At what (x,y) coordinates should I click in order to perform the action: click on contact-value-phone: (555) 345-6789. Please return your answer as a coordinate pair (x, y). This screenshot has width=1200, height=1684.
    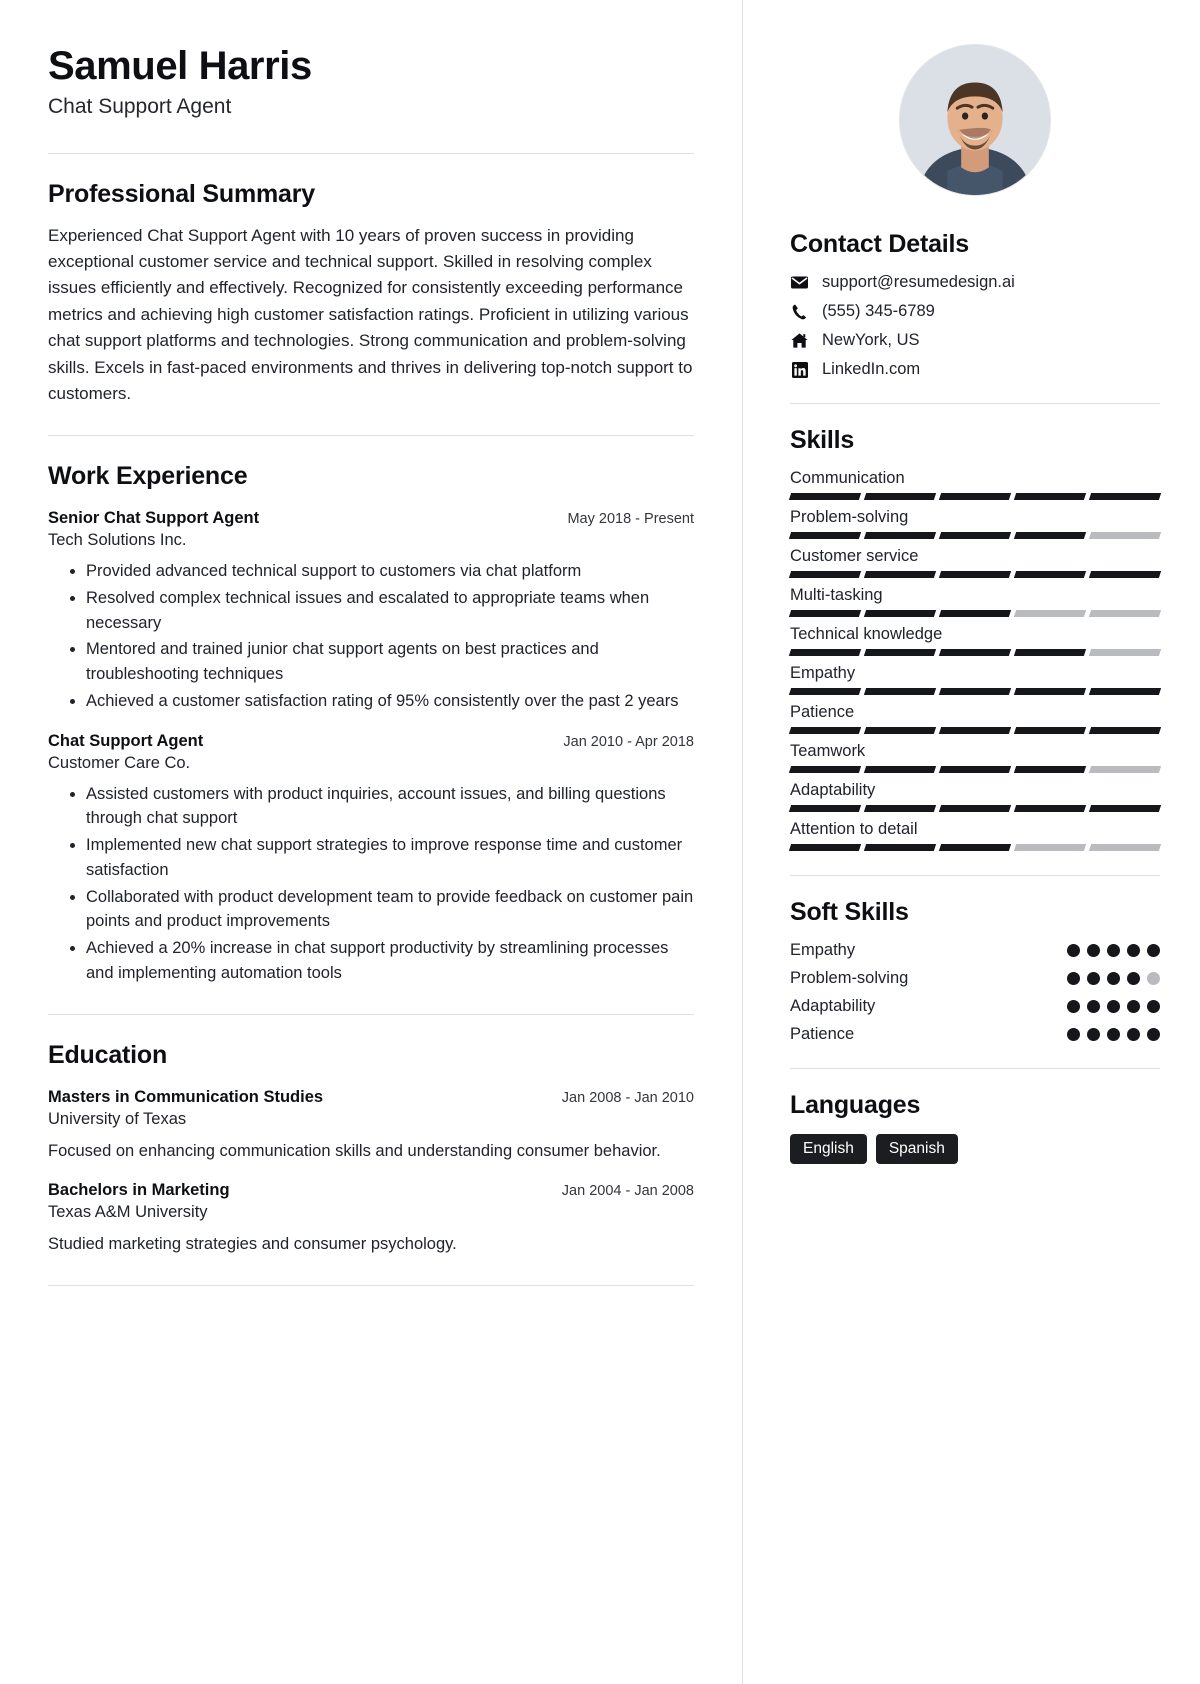
    Looking at the image, I should click on (878, 311).